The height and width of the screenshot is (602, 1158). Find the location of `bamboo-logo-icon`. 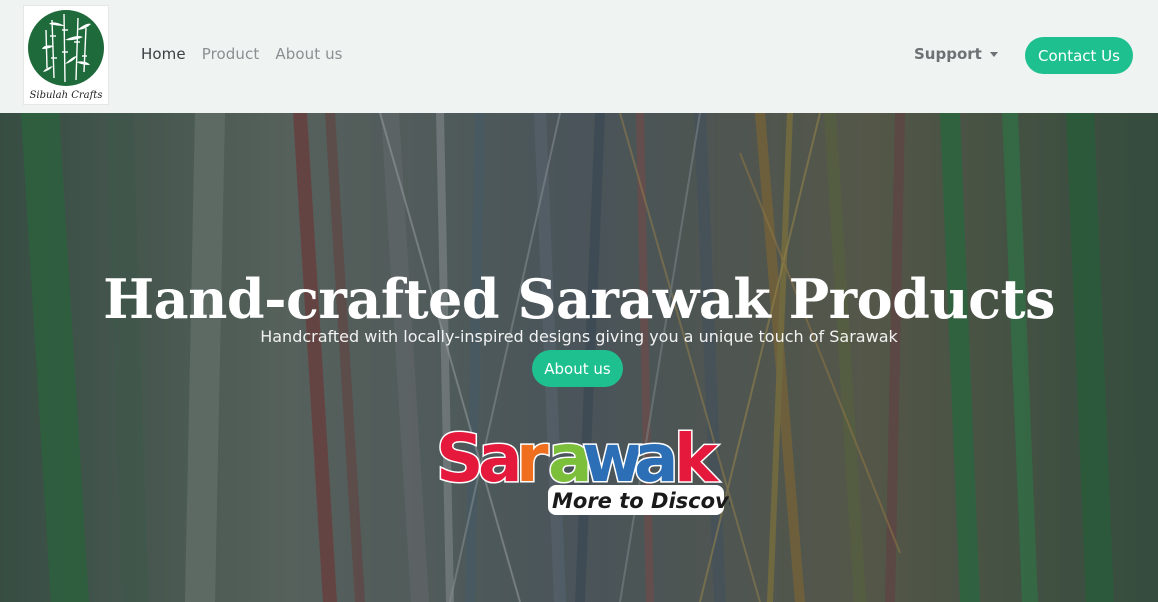

bamboo-logo-icon is located at coordinates (66, 48).